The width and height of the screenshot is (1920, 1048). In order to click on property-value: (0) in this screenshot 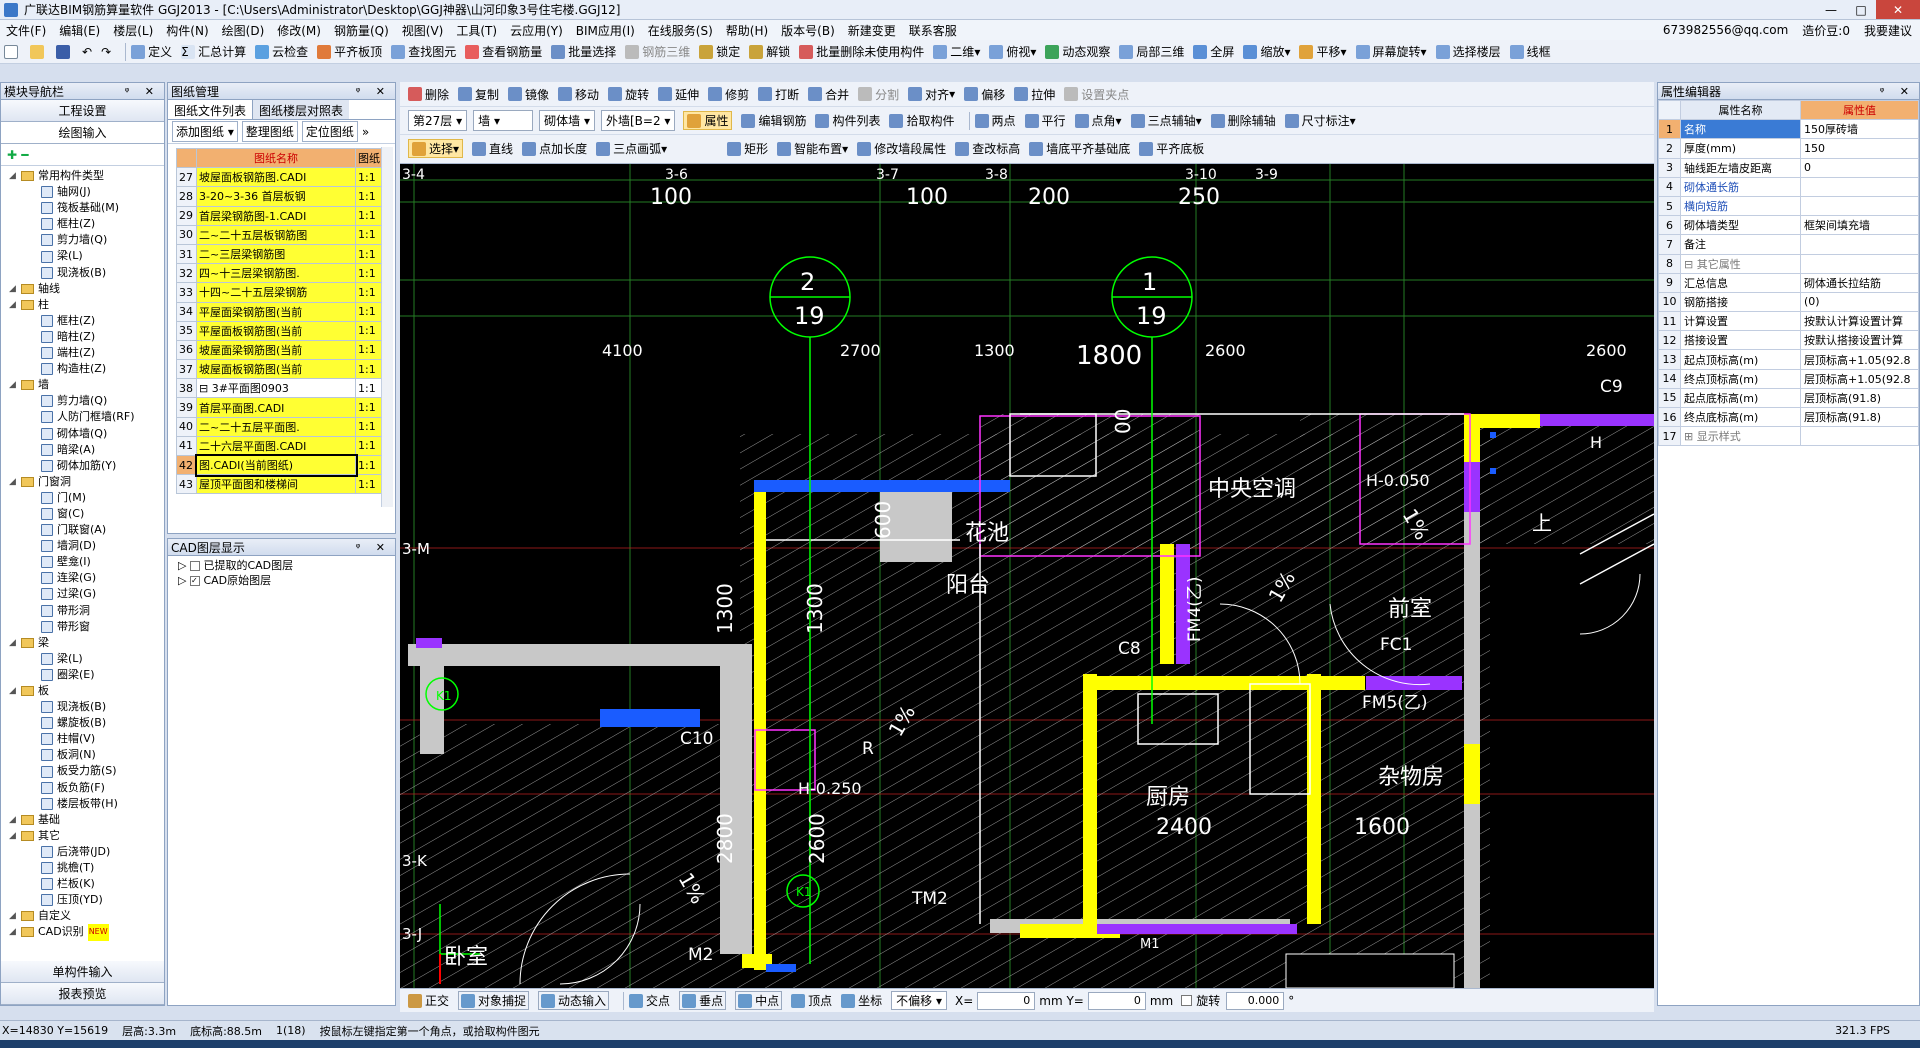, I will do `click(1859, 302)`.